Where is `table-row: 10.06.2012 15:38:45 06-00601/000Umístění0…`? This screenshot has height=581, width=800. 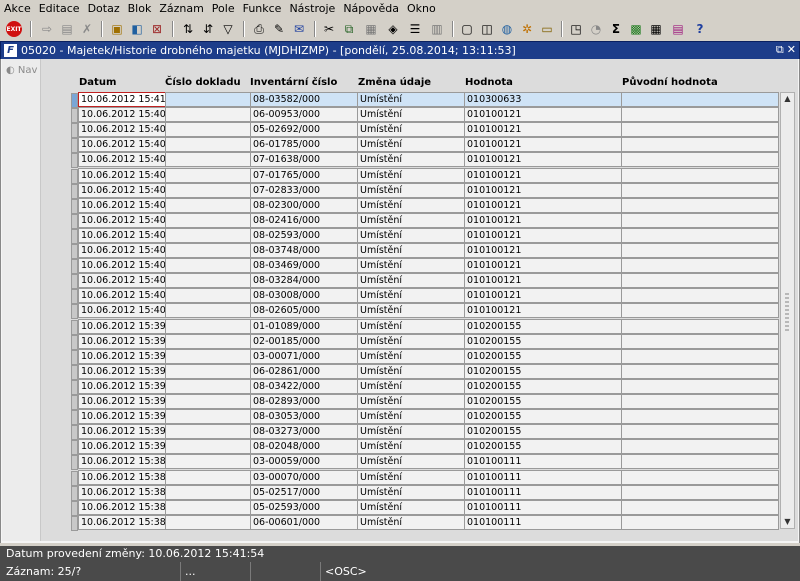
table-row: 10.06.2012 15:38:45 06-00601/000Umístění0… is located at coordinates (425, 522).